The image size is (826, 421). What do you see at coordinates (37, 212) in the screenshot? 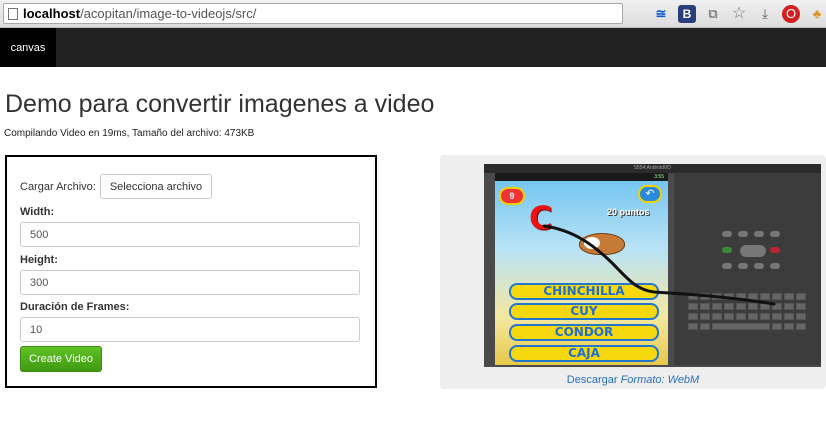
I see `width-label: Width:` at bounding box center [37, 212].